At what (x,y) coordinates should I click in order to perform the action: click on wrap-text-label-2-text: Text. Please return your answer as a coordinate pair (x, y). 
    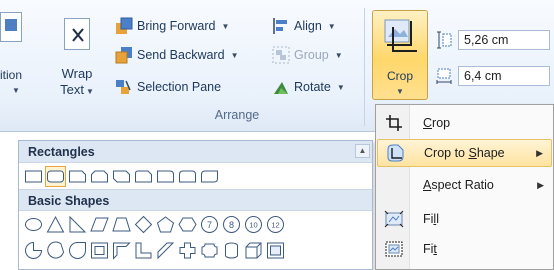
    Looking at the image, I should click on (72, 89).